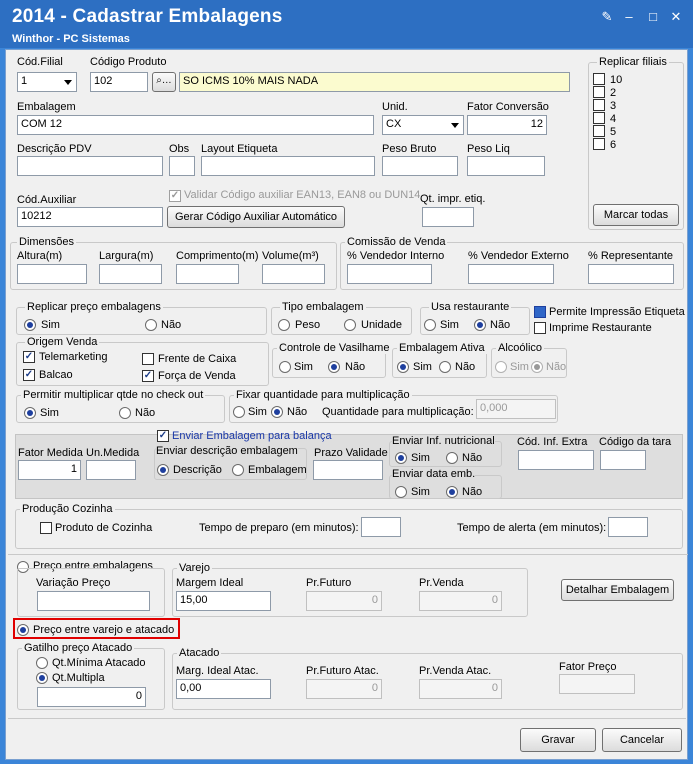  What do you see at coordinates (344, 601) in the screenshot?
I see `prfuturo-input: 0` at bounding box center [344, 601].